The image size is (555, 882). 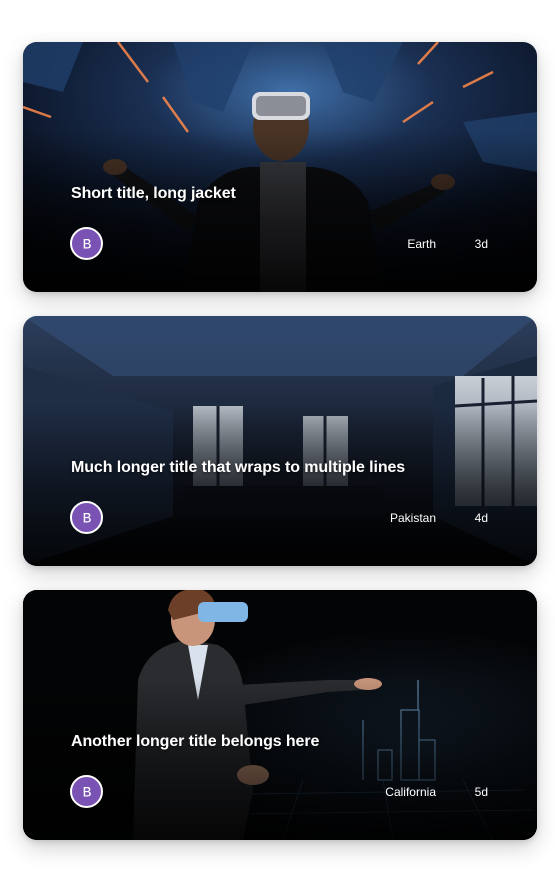 What do you see at coordinates (421, 244) in the screenshot?
I see `location-label: Earth` at bounding box center [421, 244].